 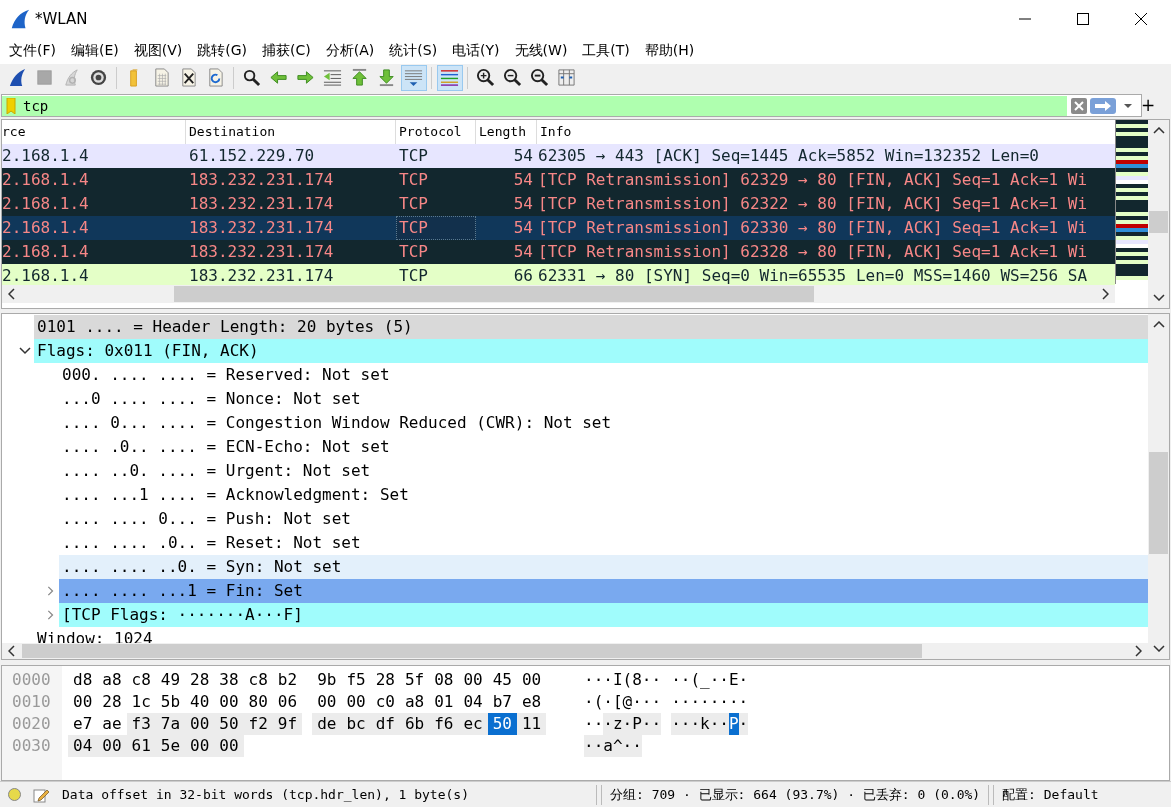 I want to click on tree-item: [TCP Flags: ·······A···F], so click(x=603, y=614).